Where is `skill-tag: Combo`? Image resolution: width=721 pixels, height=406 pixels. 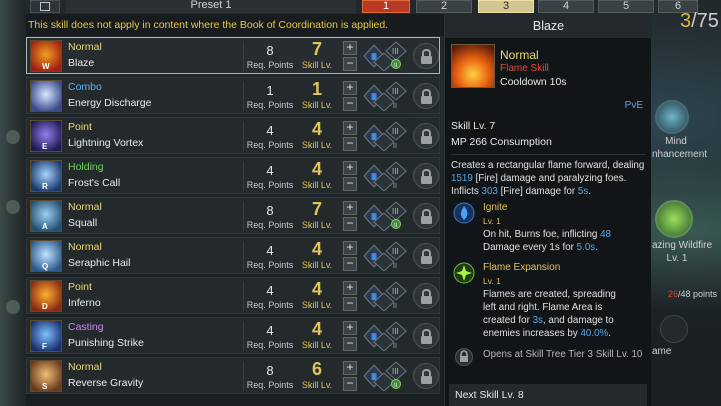 skill-tag: Combo is located at coordinates (85, 87).